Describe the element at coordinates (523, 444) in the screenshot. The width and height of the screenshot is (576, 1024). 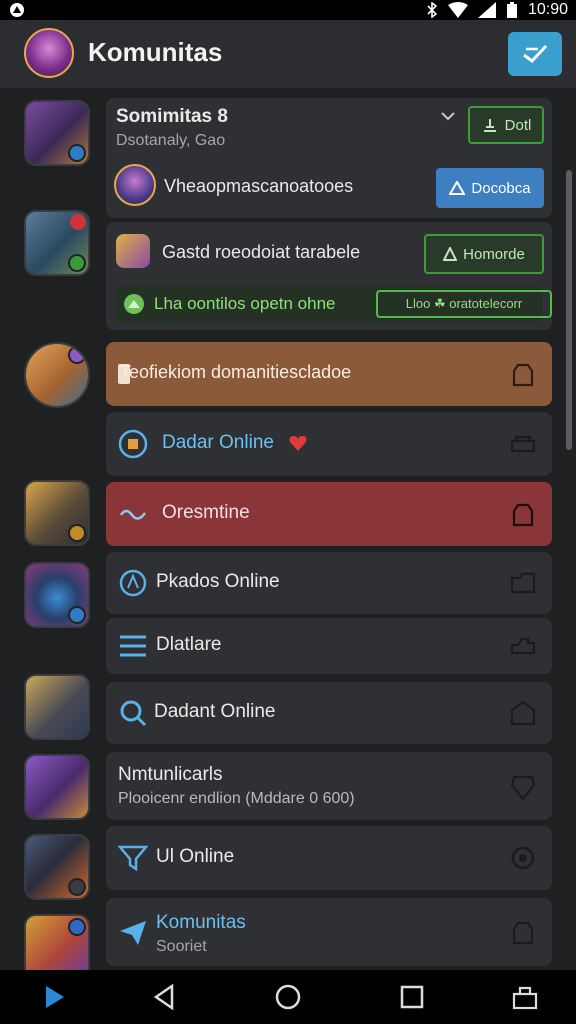
I see `chat-icon` at that location.